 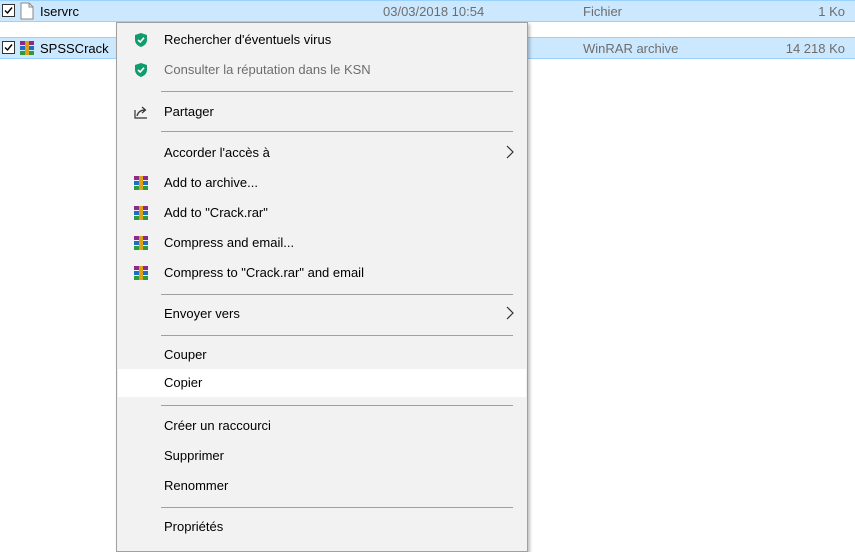 I want to click on menu-item-label: Add to "Crack.rar", so click(x=216, y=212).